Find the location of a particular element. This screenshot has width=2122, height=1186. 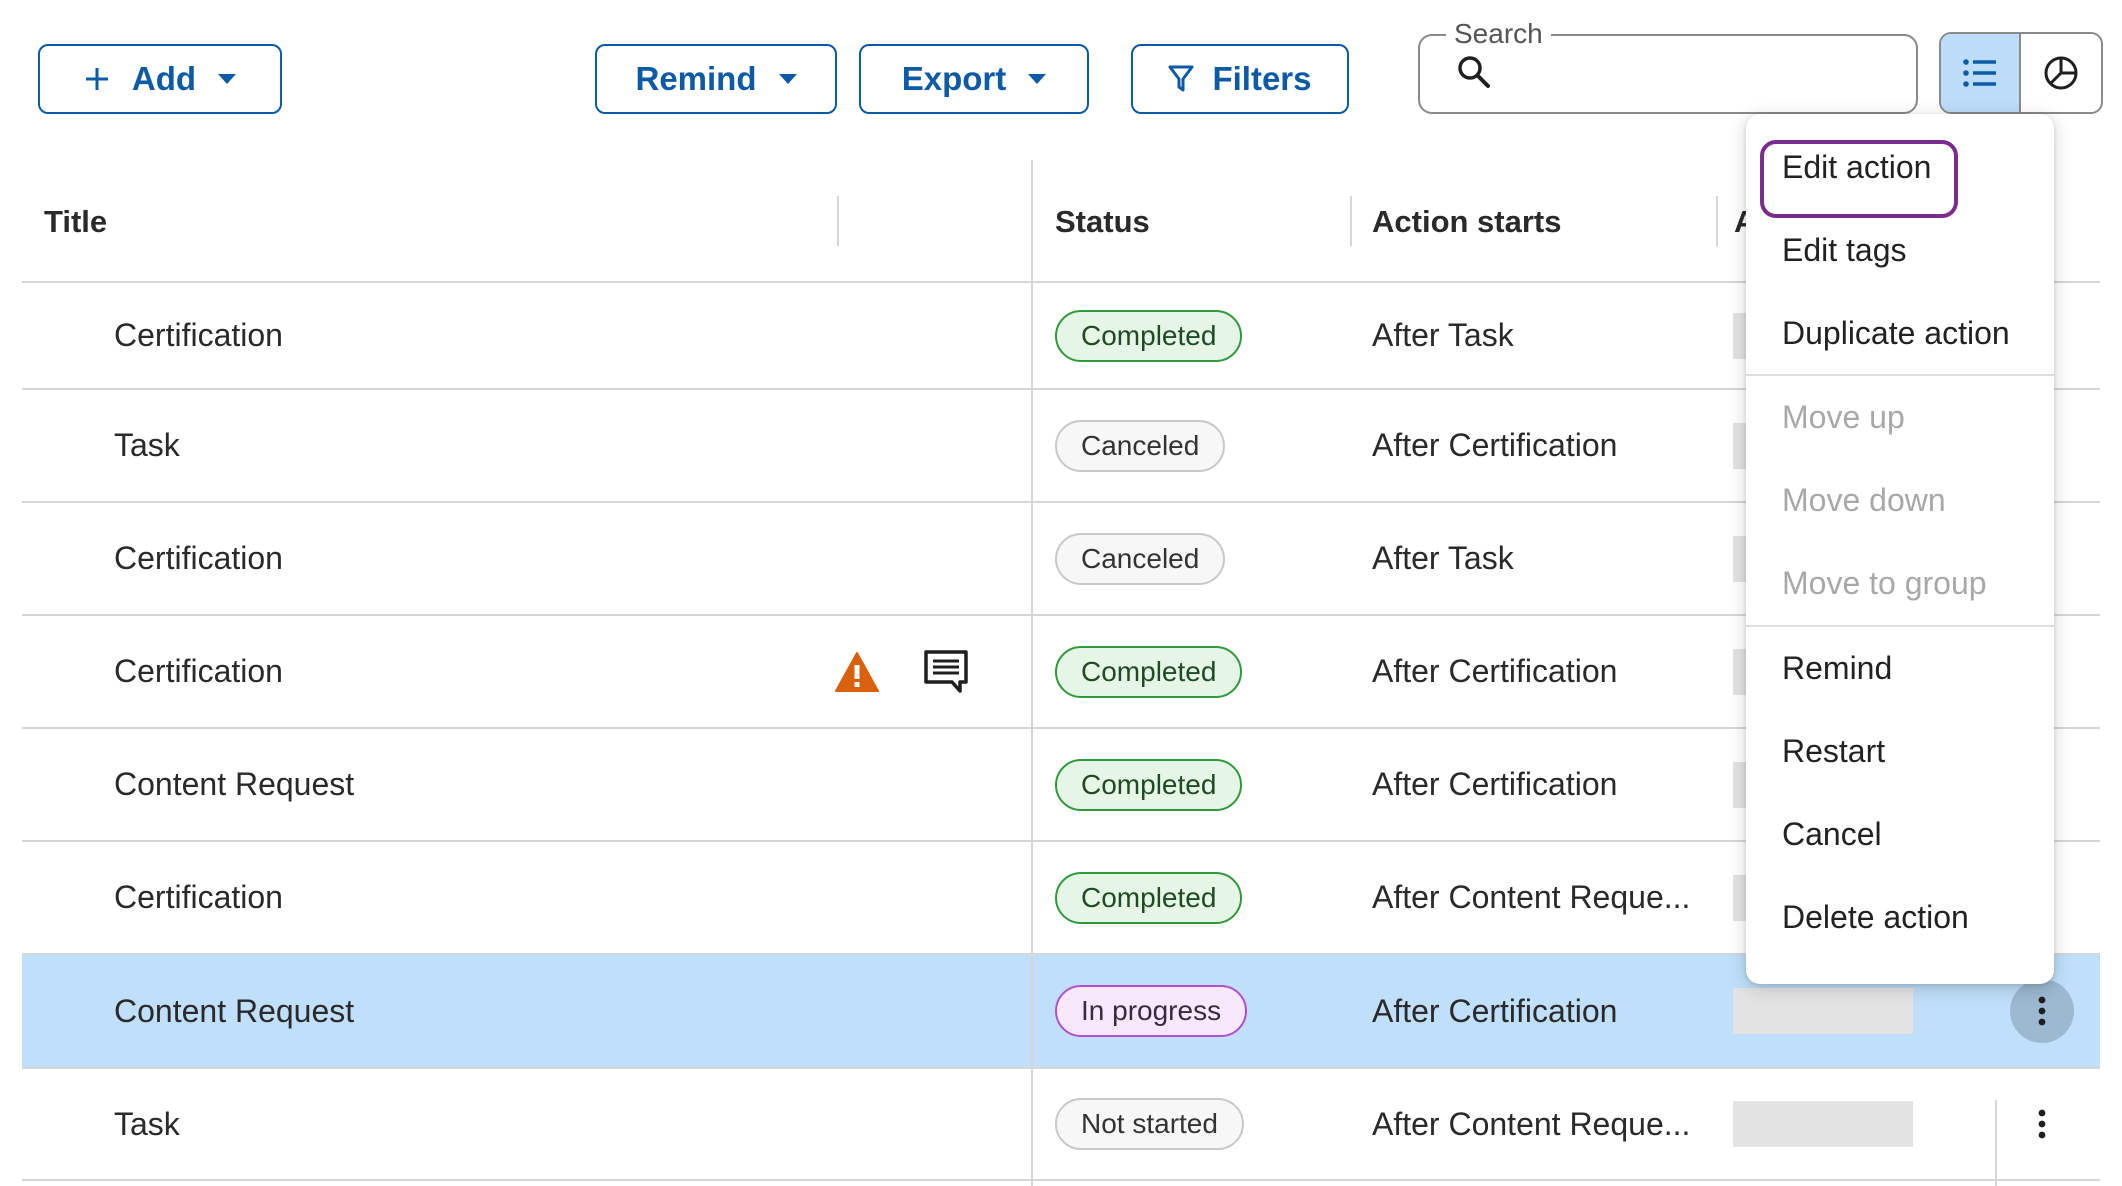

row-status: Not started is located at coordinates (1149, 1124).